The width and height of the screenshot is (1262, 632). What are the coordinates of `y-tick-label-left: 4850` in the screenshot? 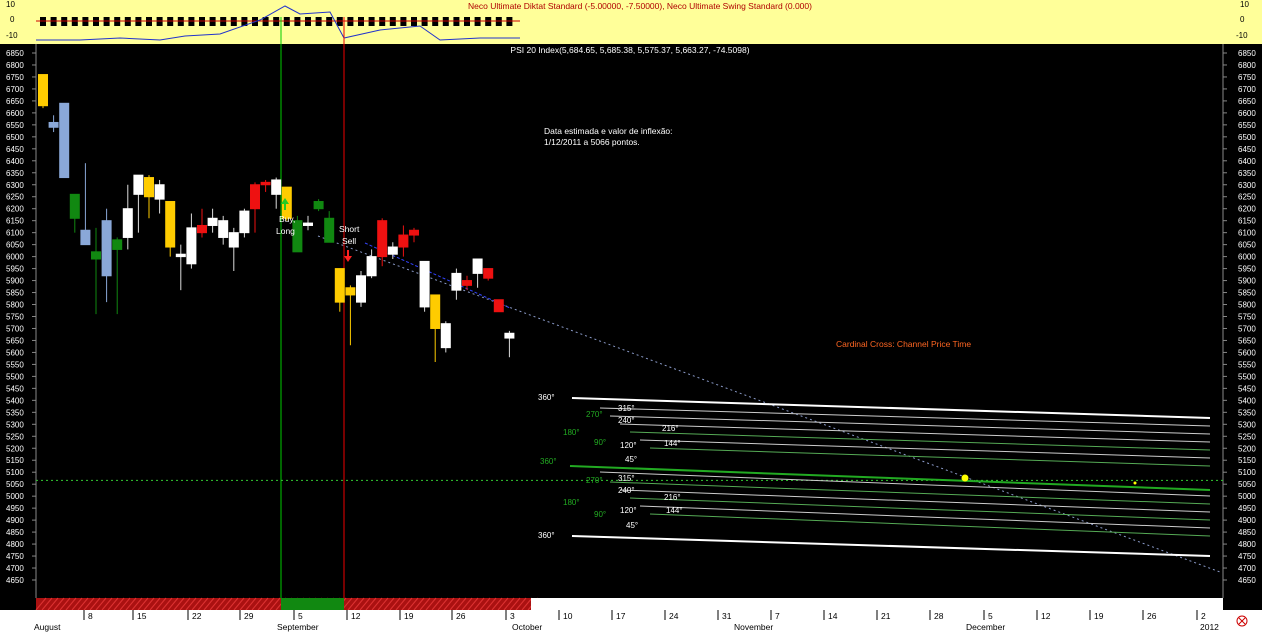 It's located at (15, 532).